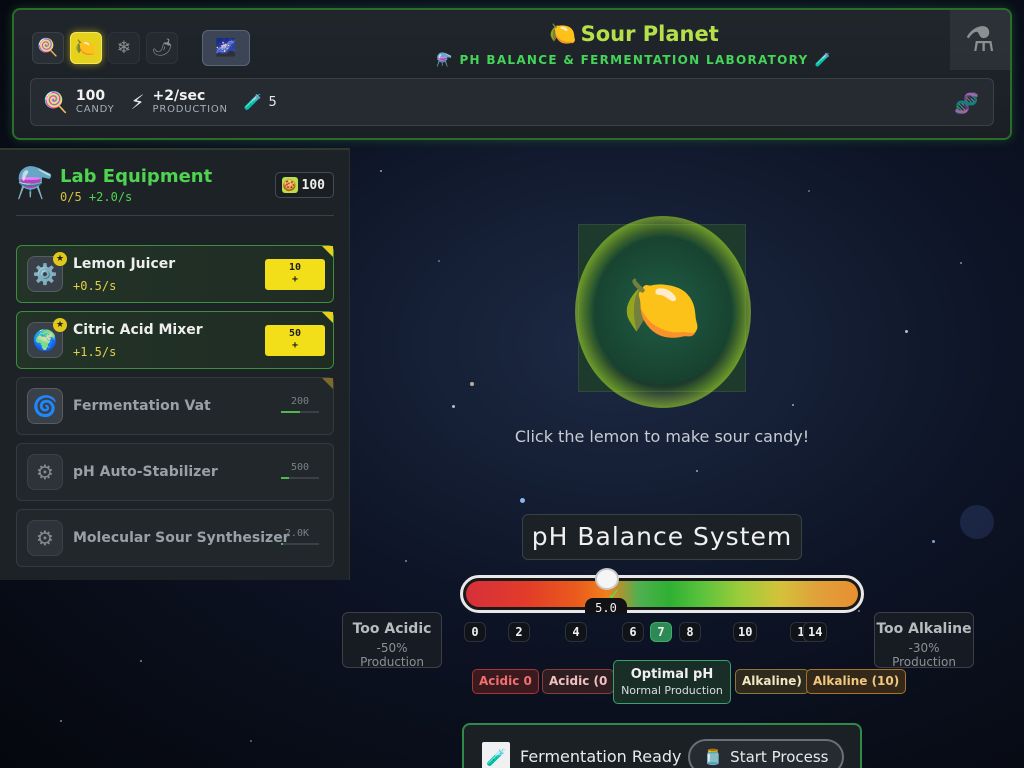 Image resolution: width=1024 pixels, height=768 pixels. Describe the element at coordinates (175, 340) in the screenshot. I see `equipment-item-citric-acid-mixer: 🌍 ★ Citric Acid Mixer +1.5/s 50 +` at that location.